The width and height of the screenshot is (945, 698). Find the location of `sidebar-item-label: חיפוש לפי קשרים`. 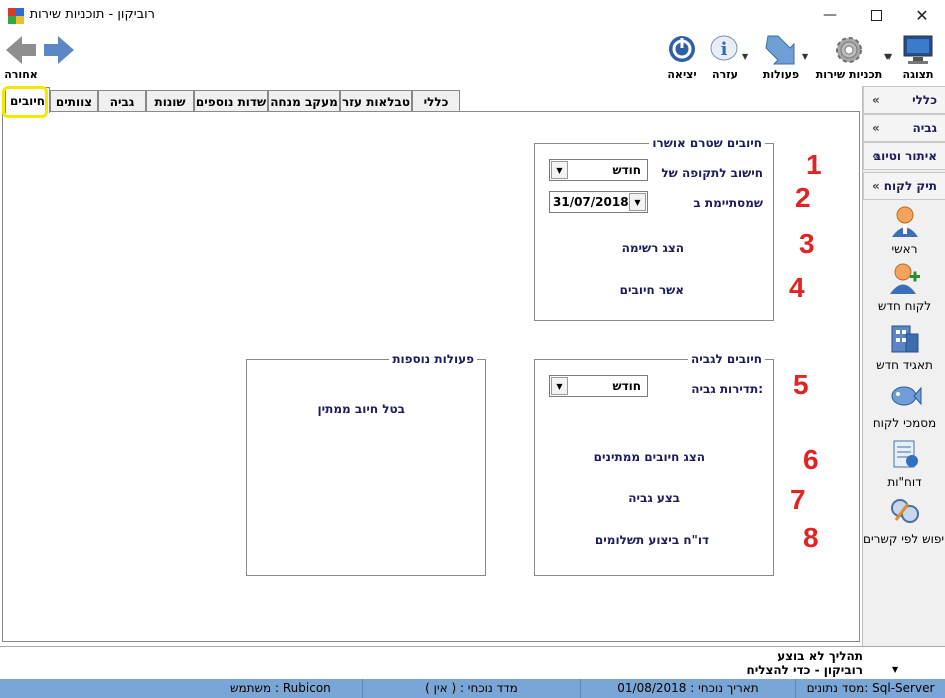

sidebar-item-label: חיפוש לפי קשרים is located at coordinates (904, 539).